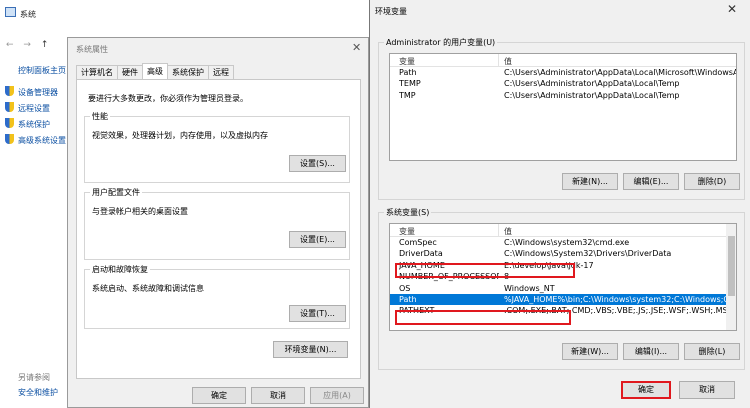  What do you see at coordinates (185, 13) in the screenshot?
I see `control-panel-titlebar: 系统` at bounding box center [185, 13].